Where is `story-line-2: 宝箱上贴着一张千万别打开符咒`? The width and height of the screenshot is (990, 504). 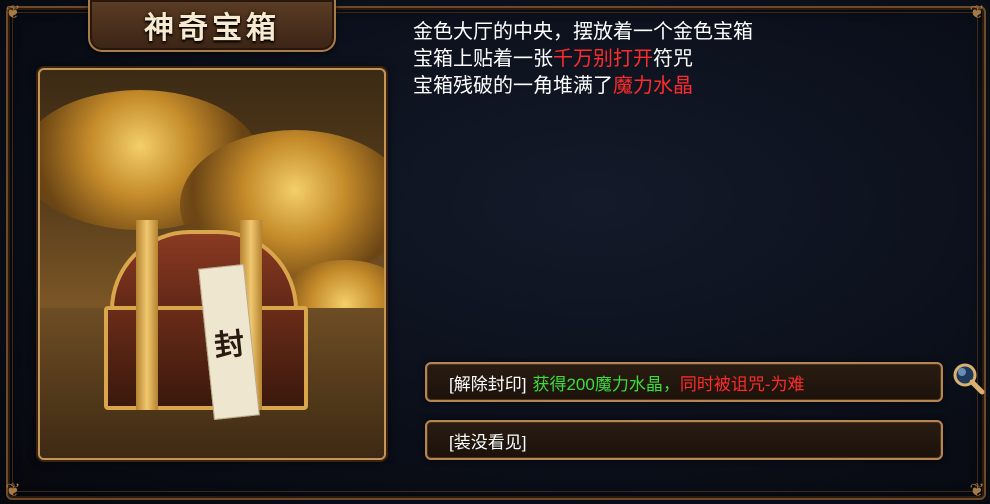 story-line-2: 宝箱上贴着一张千万别打开符咒 is located at coordinates (673, 58).